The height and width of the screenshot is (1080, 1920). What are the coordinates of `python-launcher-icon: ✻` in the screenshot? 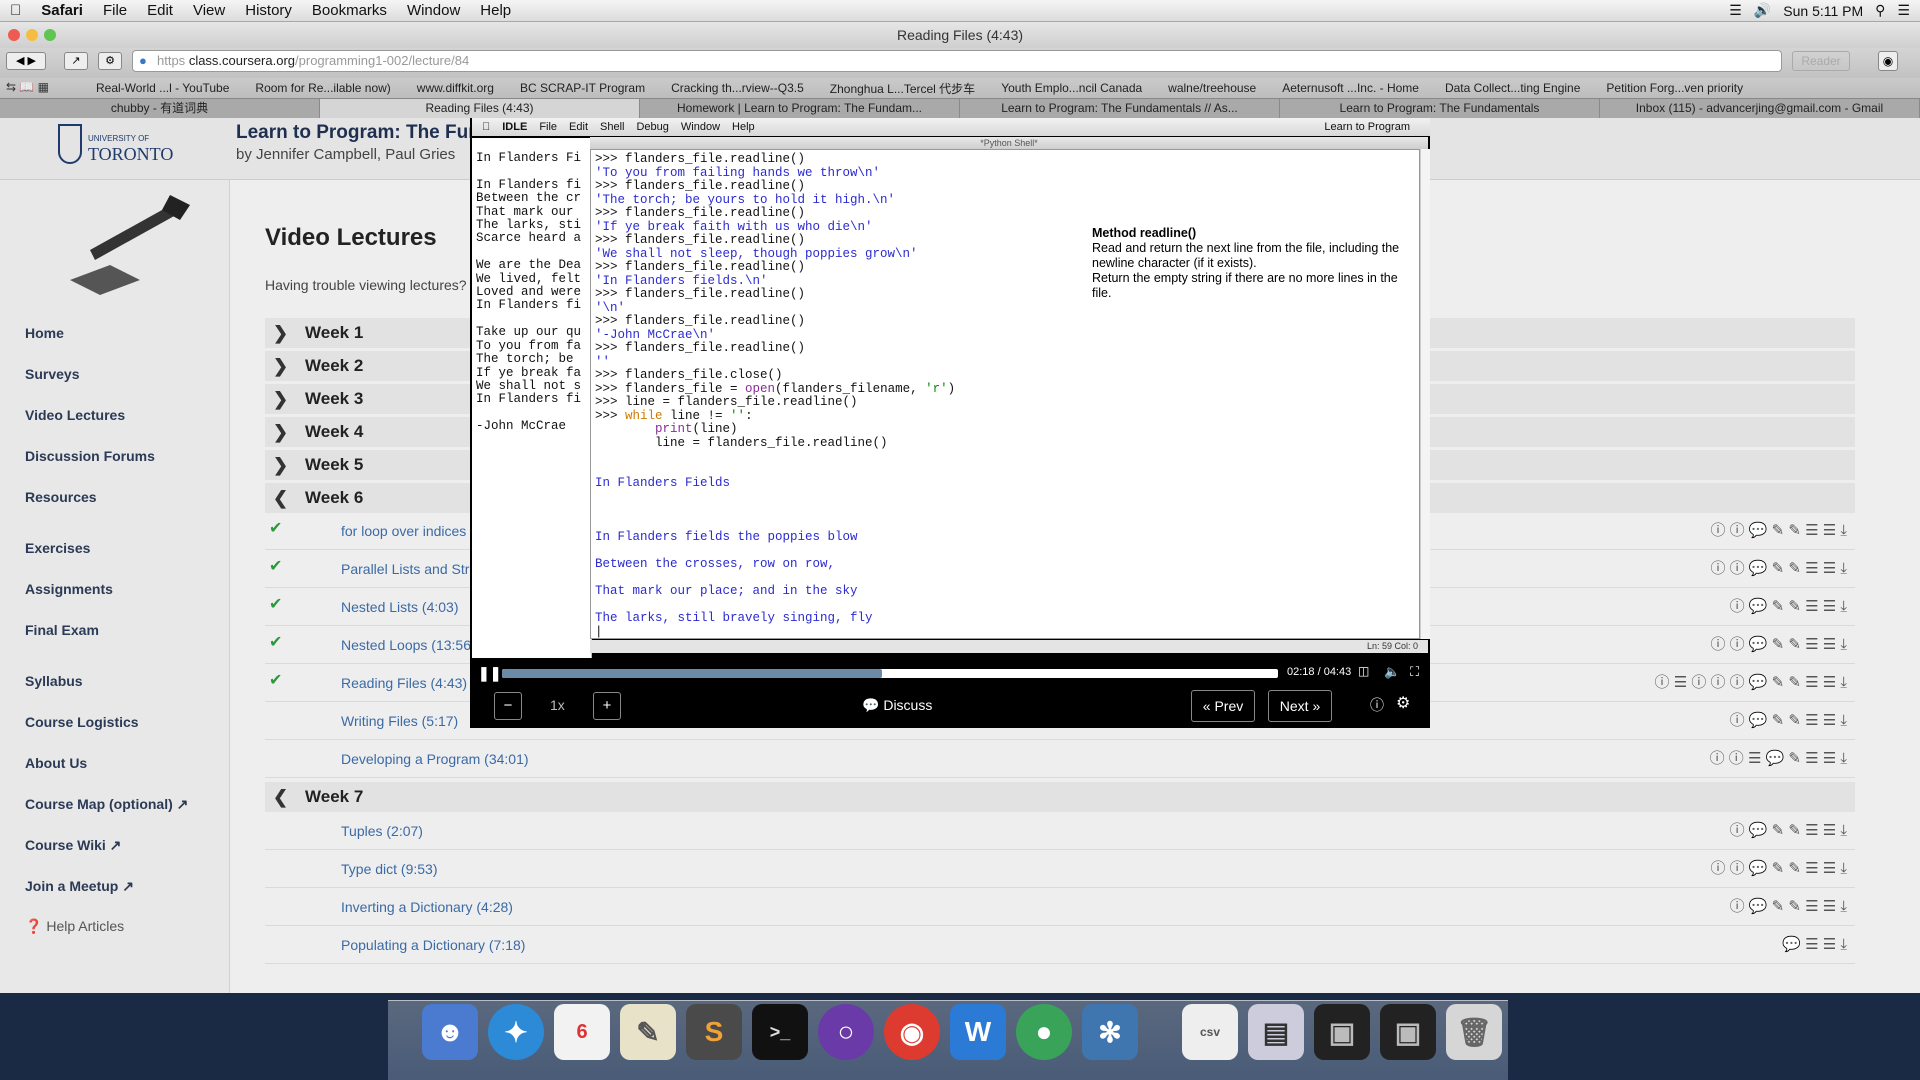 It's located at (1110, 1032).